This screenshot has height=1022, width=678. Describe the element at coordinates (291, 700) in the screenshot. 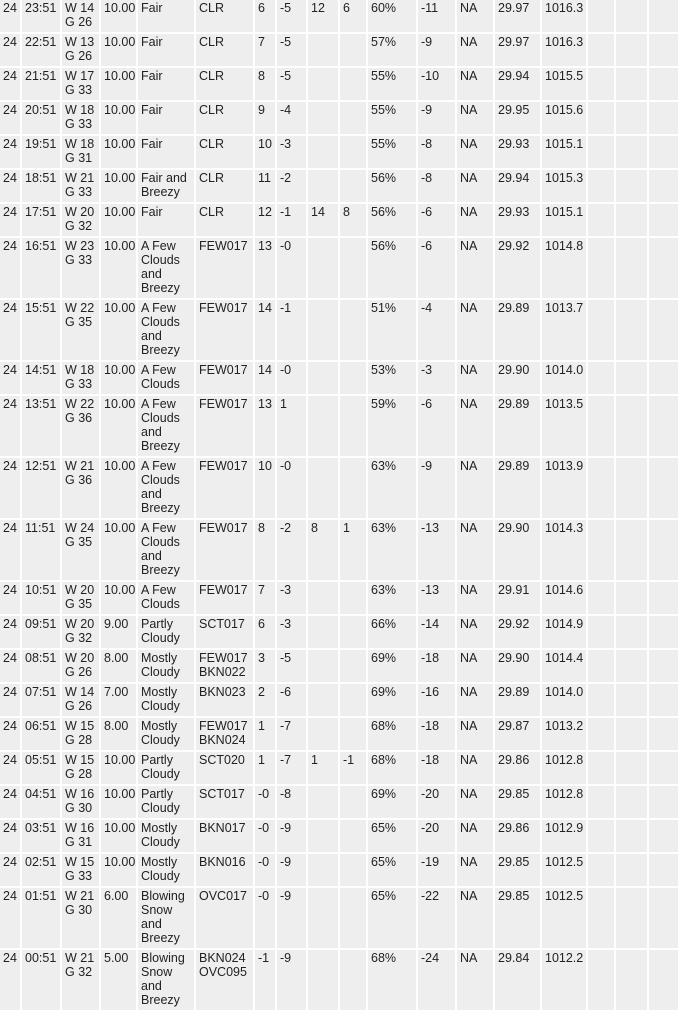

I see `cell-dew-point: -6` at that location.